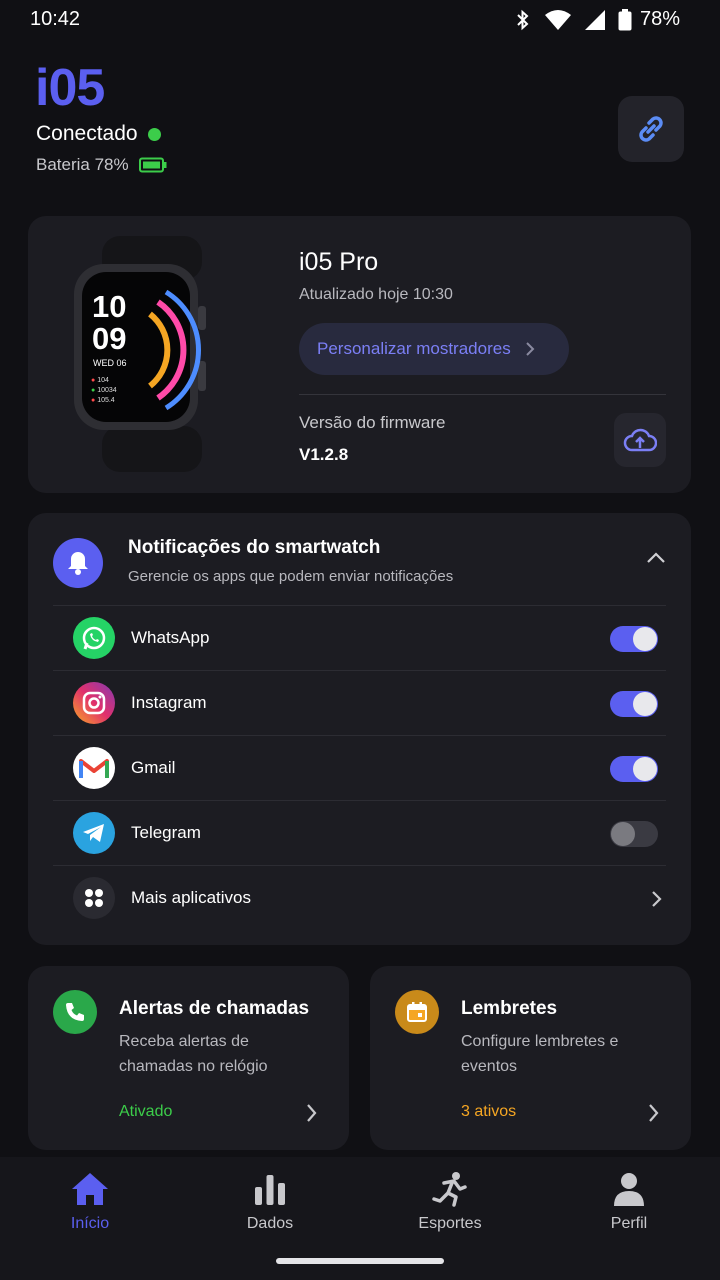 This screenshot has height=1280, width=720. What do you see at coordinates (154, 134) in the screenshot?
I see `connected-dot-icon` at bounding box center [154, 134].